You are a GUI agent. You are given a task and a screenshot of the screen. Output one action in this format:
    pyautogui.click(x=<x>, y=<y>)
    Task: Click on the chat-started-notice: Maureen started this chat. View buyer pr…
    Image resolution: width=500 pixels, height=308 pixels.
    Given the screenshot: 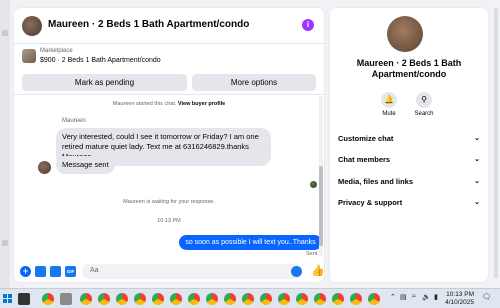 What is the action you would take?
    pyautogui.click(x=169, y=104)
    